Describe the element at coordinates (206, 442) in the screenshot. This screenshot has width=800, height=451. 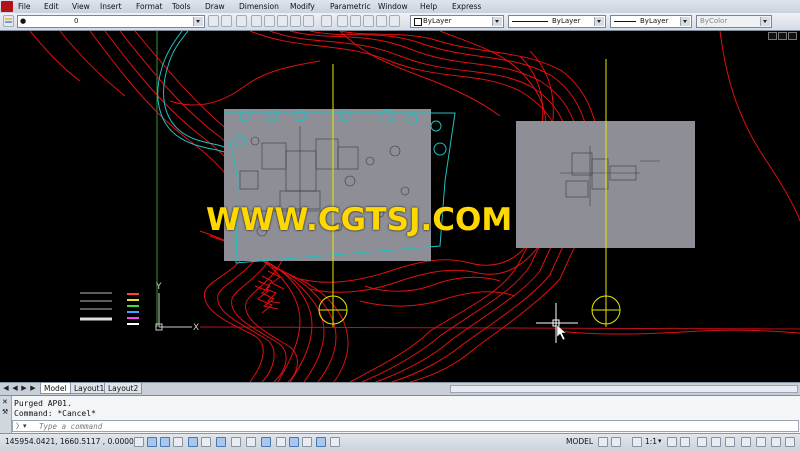
I see `object-snap-icon` at that location.